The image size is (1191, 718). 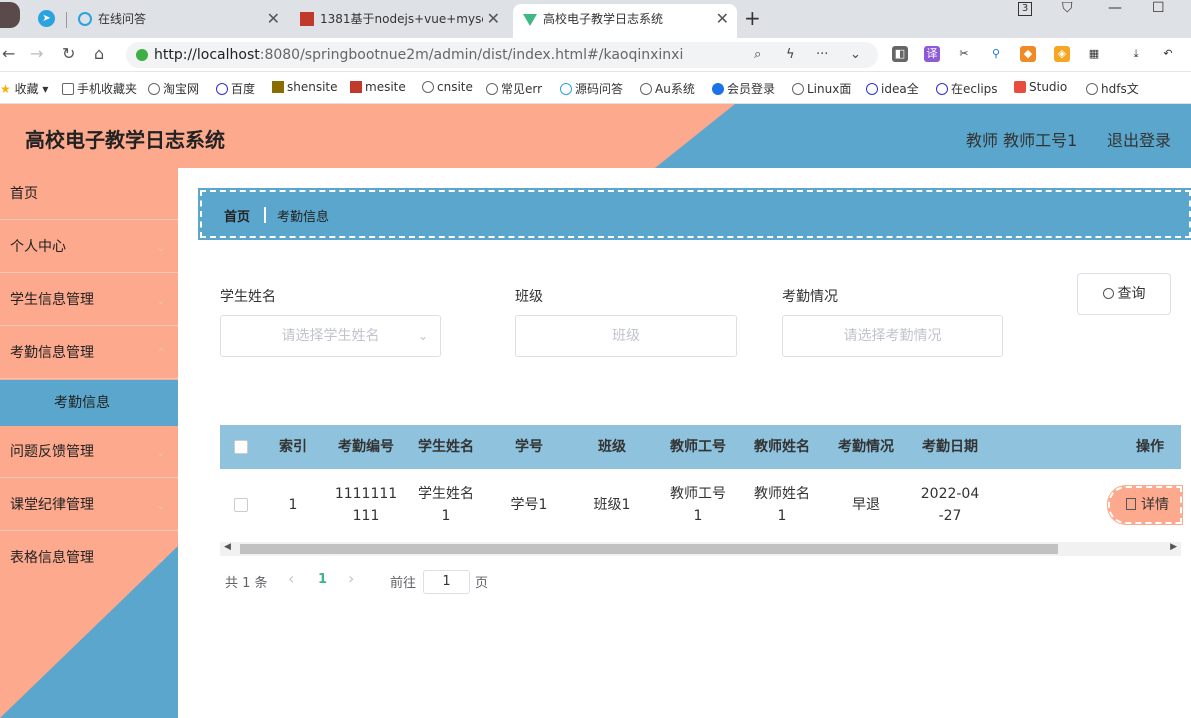 I want to click on current-user: 教师 教师工号1, so click(x=1022, y=140).